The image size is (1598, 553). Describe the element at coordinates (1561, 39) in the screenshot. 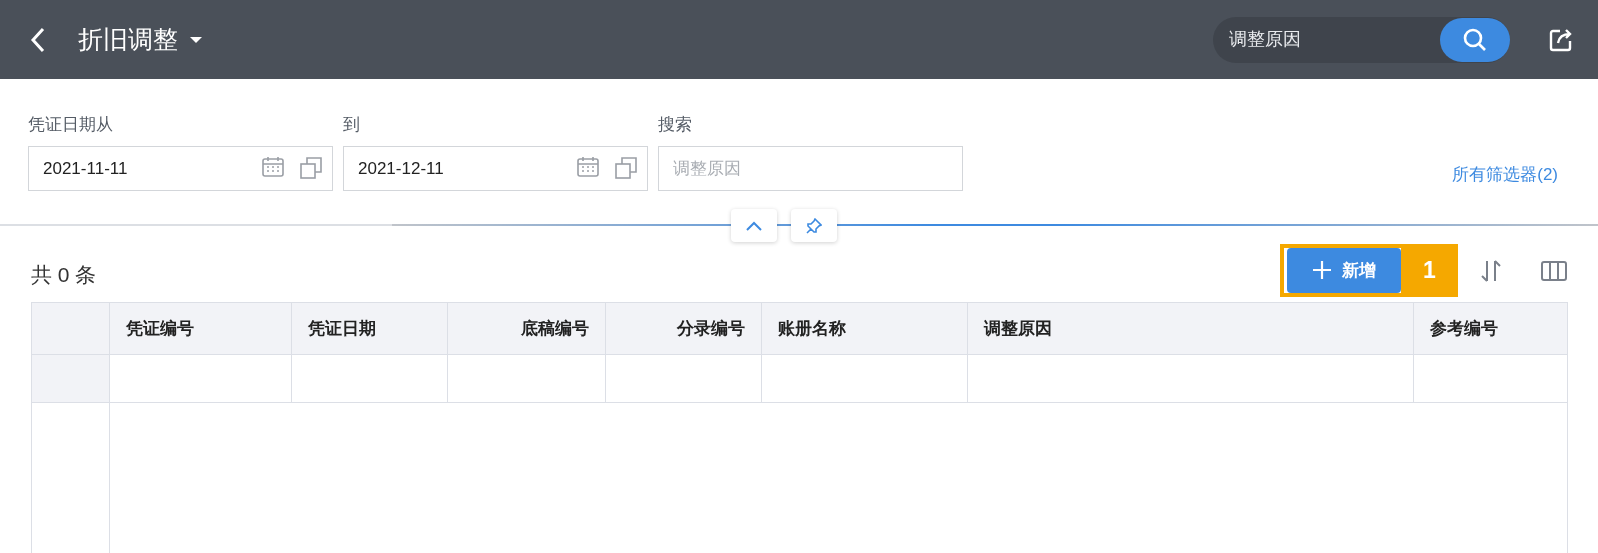

I see `share-icon` at that location.